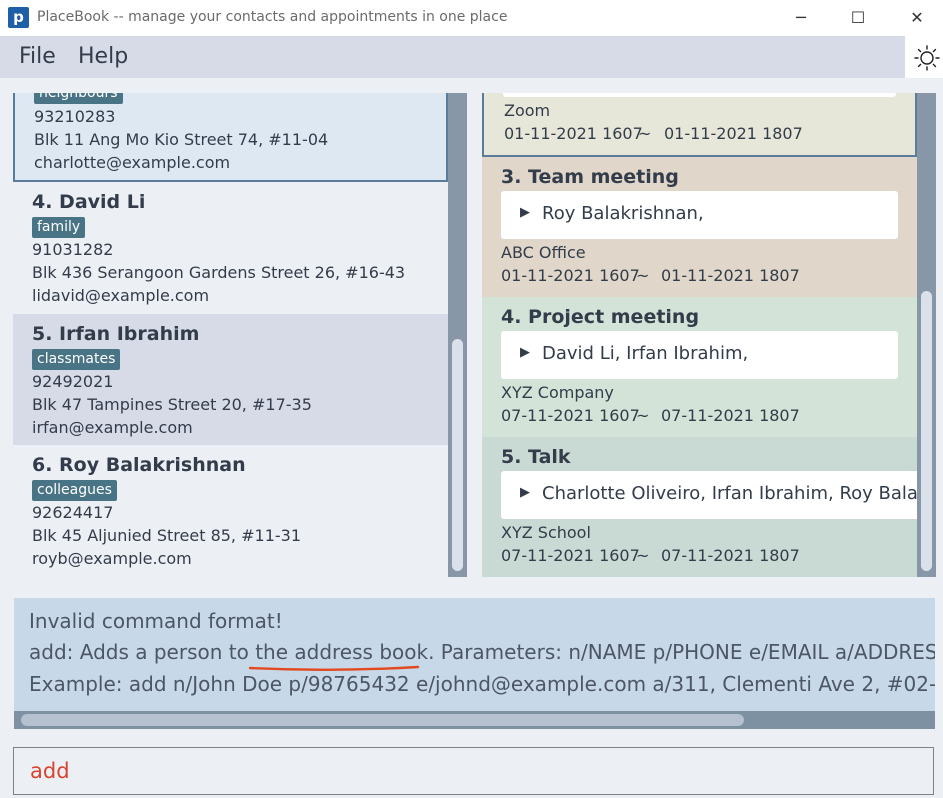 This screenshot has height=798, width=943. Describe the element at coordinates (89, 202) in the screenshot. I see `person-name: 4. David Li` at that location.